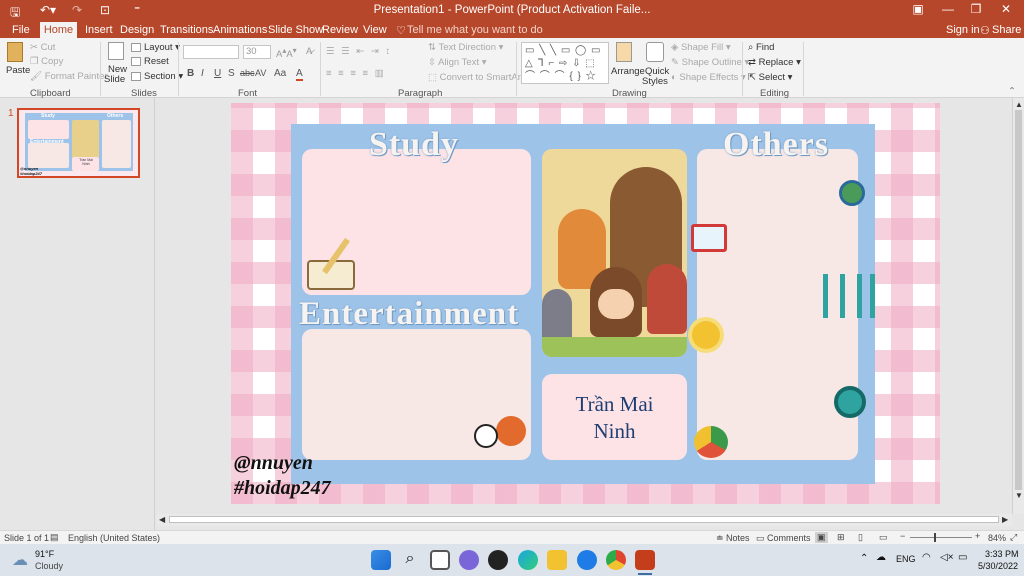 Image resolution: width=1024 pixels, height=576 pixels. What do you see at coordinates (902, 536) in the screenshot?
I see `zoom-out-icon: −` at bounding box center [902, 536].